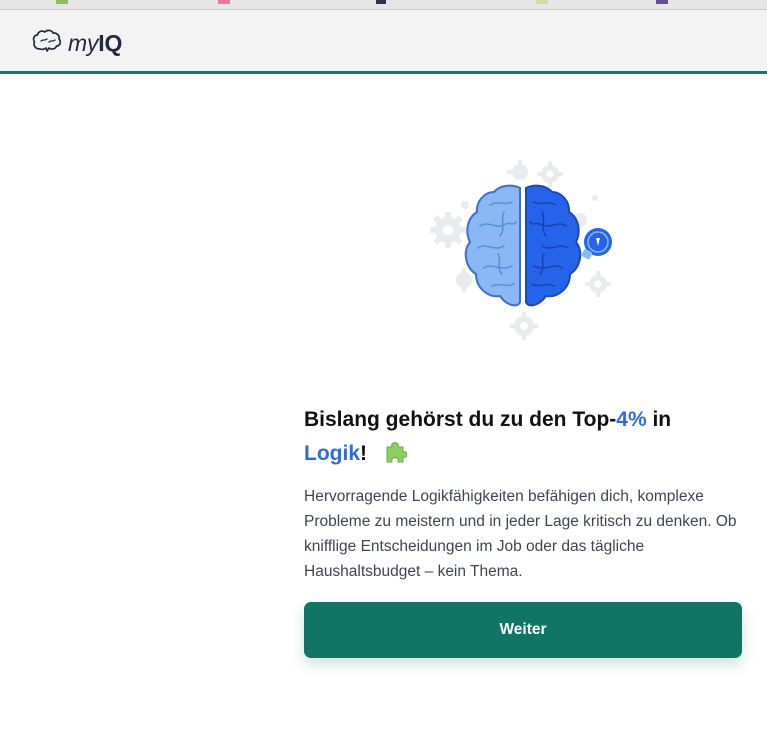 Image resolution: width=767 pixels, height=742 pixels. I want to click on headline-suffix: !, so click(363, 453).